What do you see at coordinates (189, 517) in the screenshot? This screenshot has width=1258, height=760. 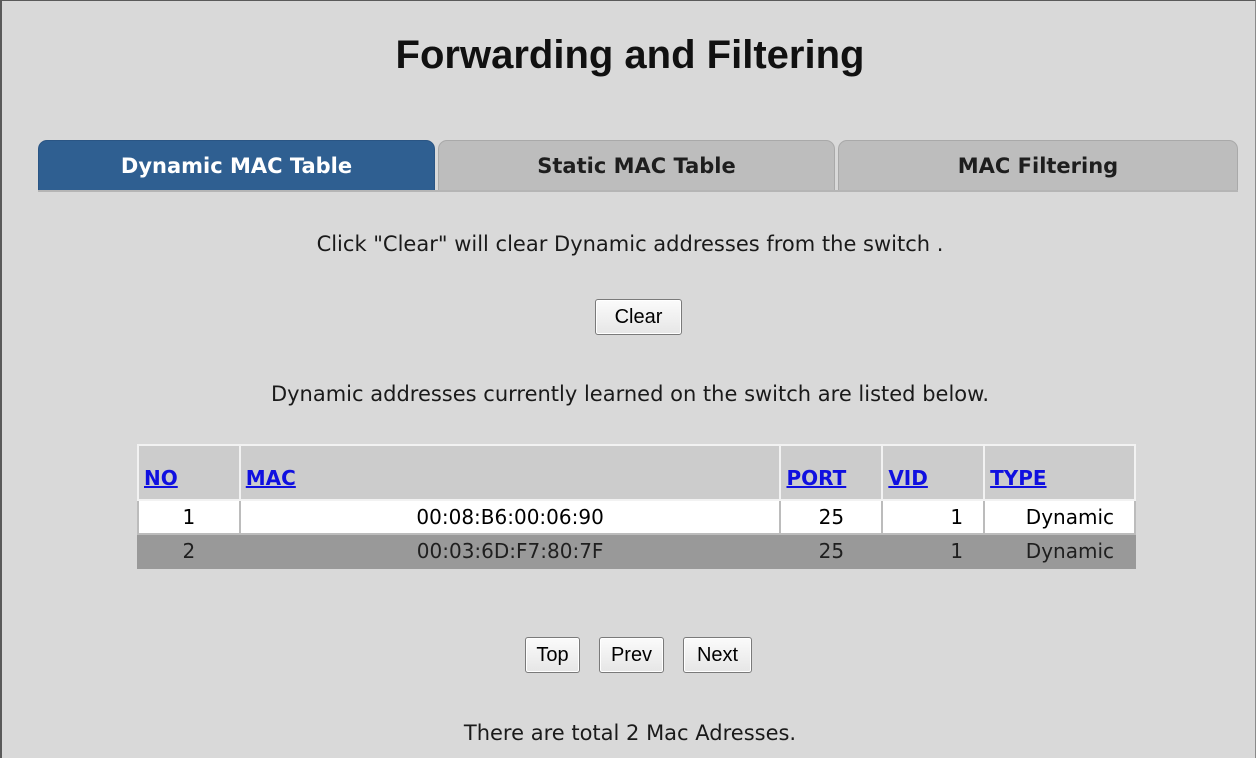 I see `cell-no: 1` at bounding box center [189, 517].